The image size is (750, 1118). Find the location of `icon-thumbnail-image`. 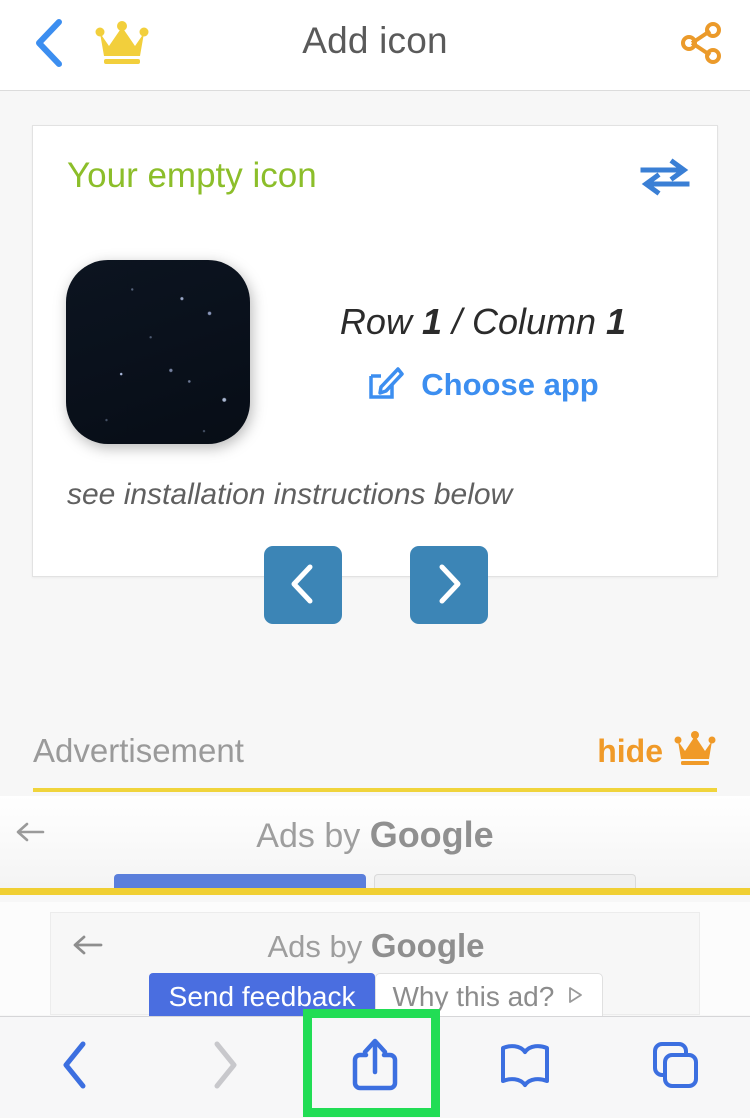

icon-thumbnail-image is located at coordinates (158, 352).